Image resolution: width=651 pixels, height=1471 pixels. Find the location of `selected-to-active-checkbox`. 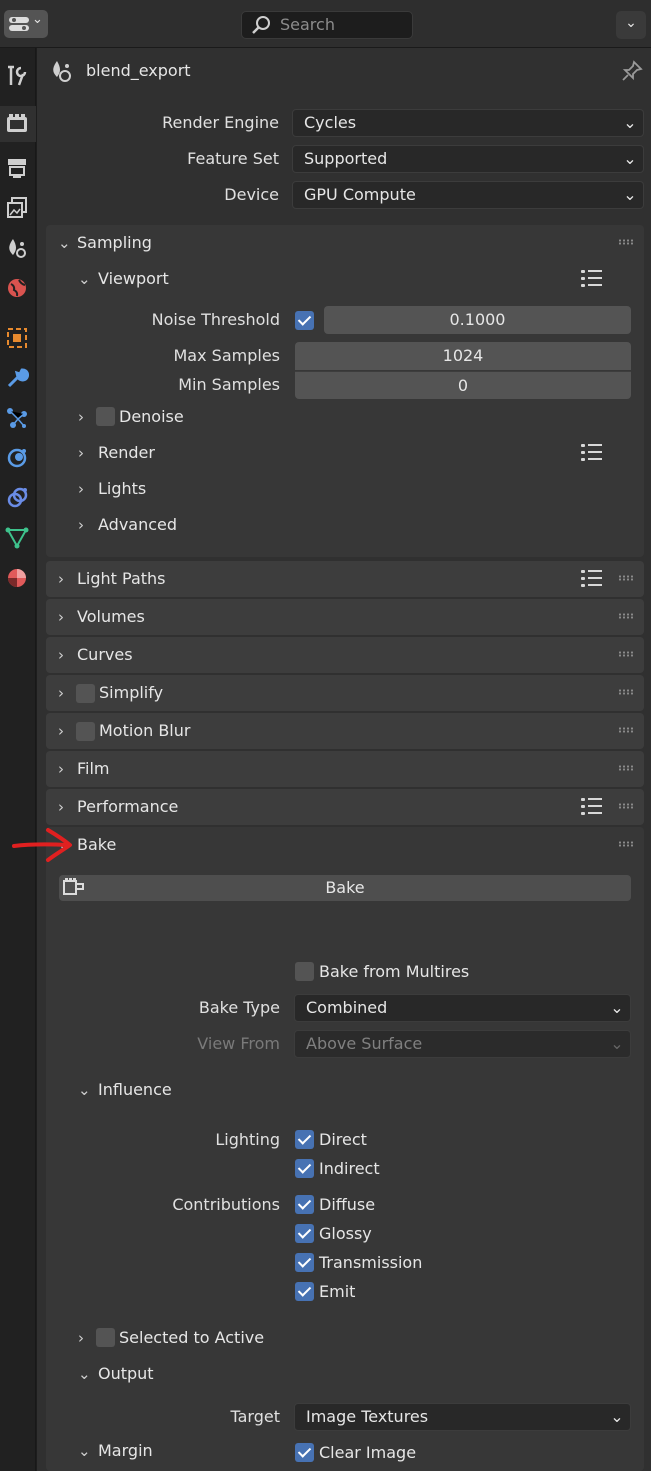

selected-to-active-checkbox is located at coordinates (105, 1337).